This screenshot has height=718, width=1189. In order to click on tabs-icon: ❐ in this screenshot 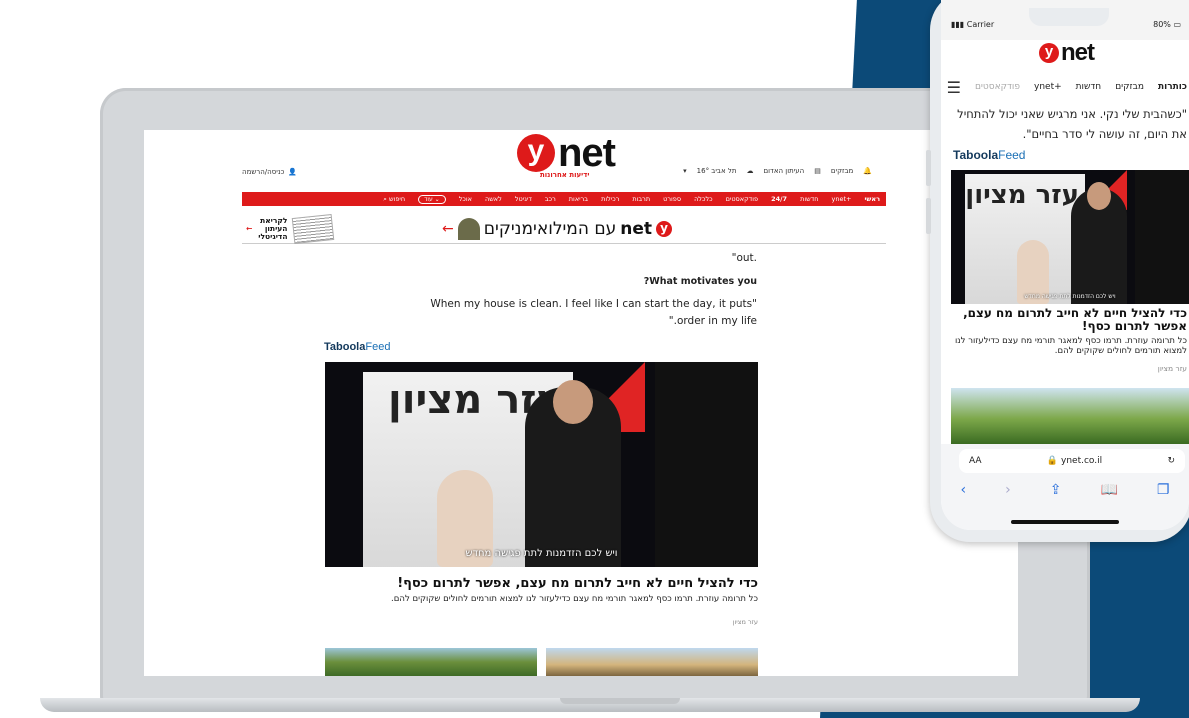, I will do `click(1163, 490)`.